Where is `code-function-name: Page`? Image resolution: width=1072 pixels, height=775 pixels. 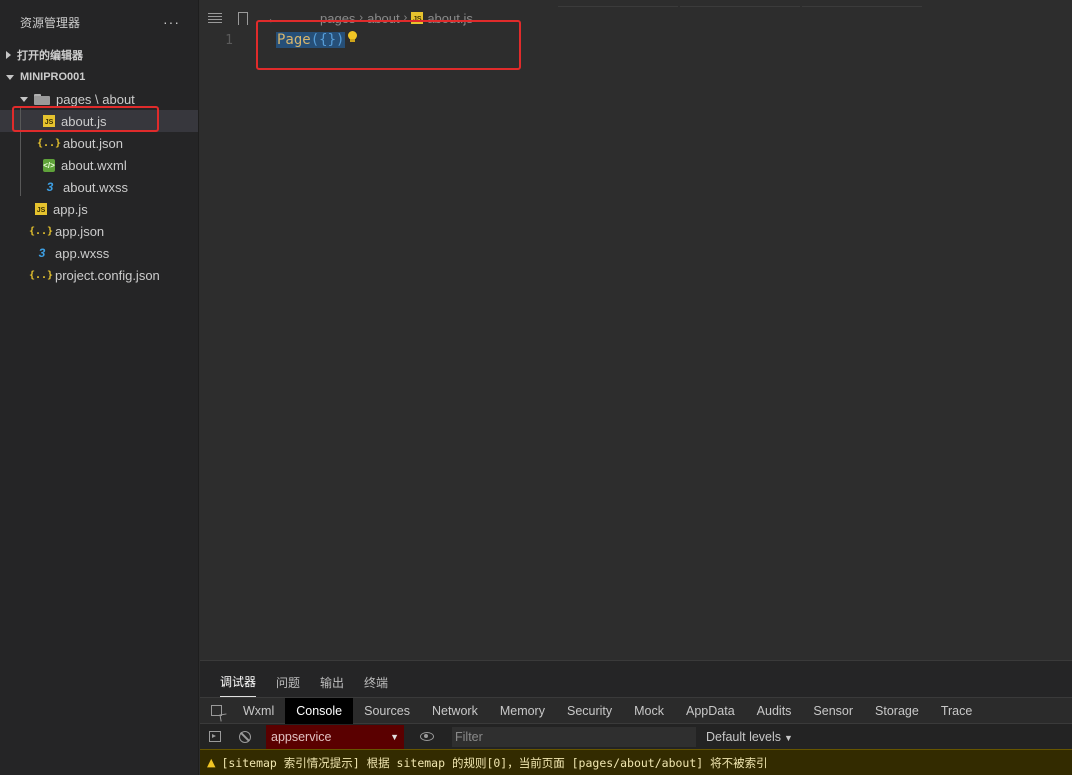
code-function-name: Page is located at coordinates (294, 40).